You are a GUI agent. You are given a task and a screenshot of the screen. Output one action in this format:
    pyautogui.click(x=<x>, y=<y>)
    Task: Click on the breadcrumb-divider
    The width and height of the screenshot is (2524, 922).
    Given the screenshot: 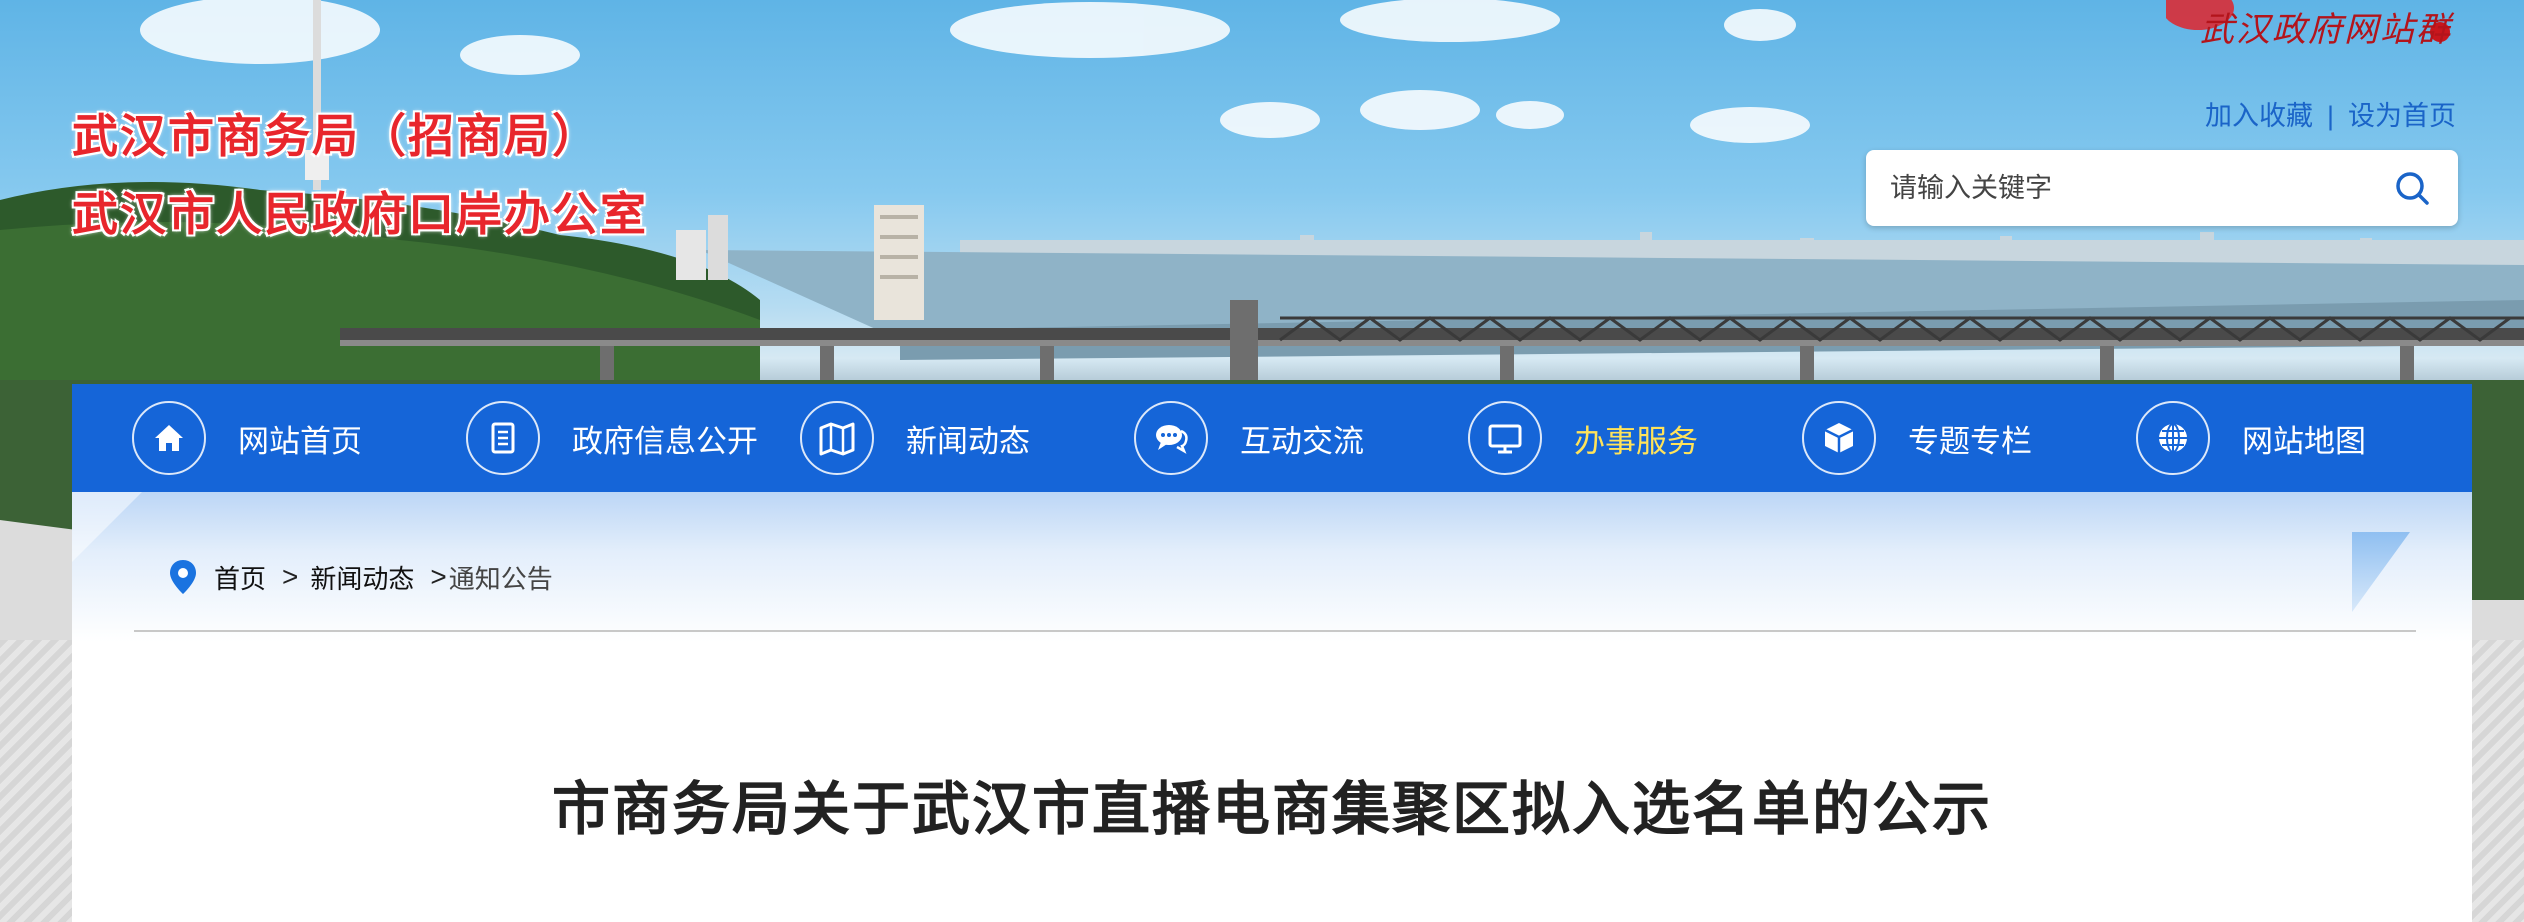 What is the action you would take?
    pyautogui.click(x=1275, y=631)
    